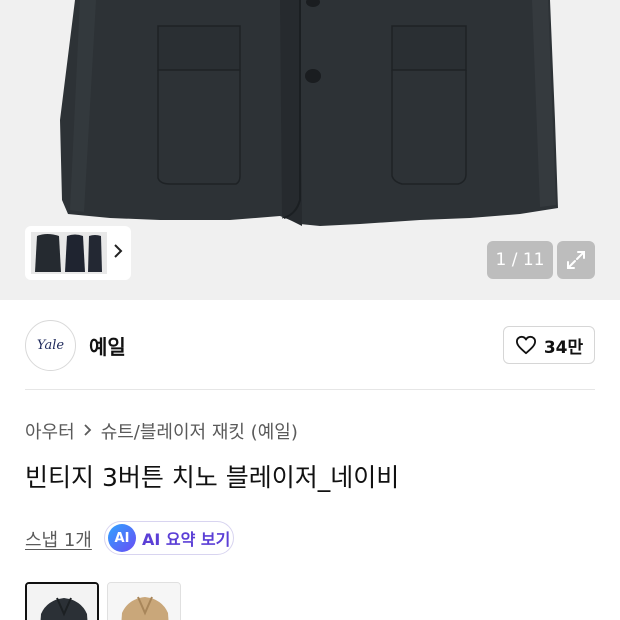 Image resolution: width=620 pixels, height=620 pixels. What do you see at coordinates (310, 389) in the screenshot?
I see `divider` at bounding box center [310, 389].